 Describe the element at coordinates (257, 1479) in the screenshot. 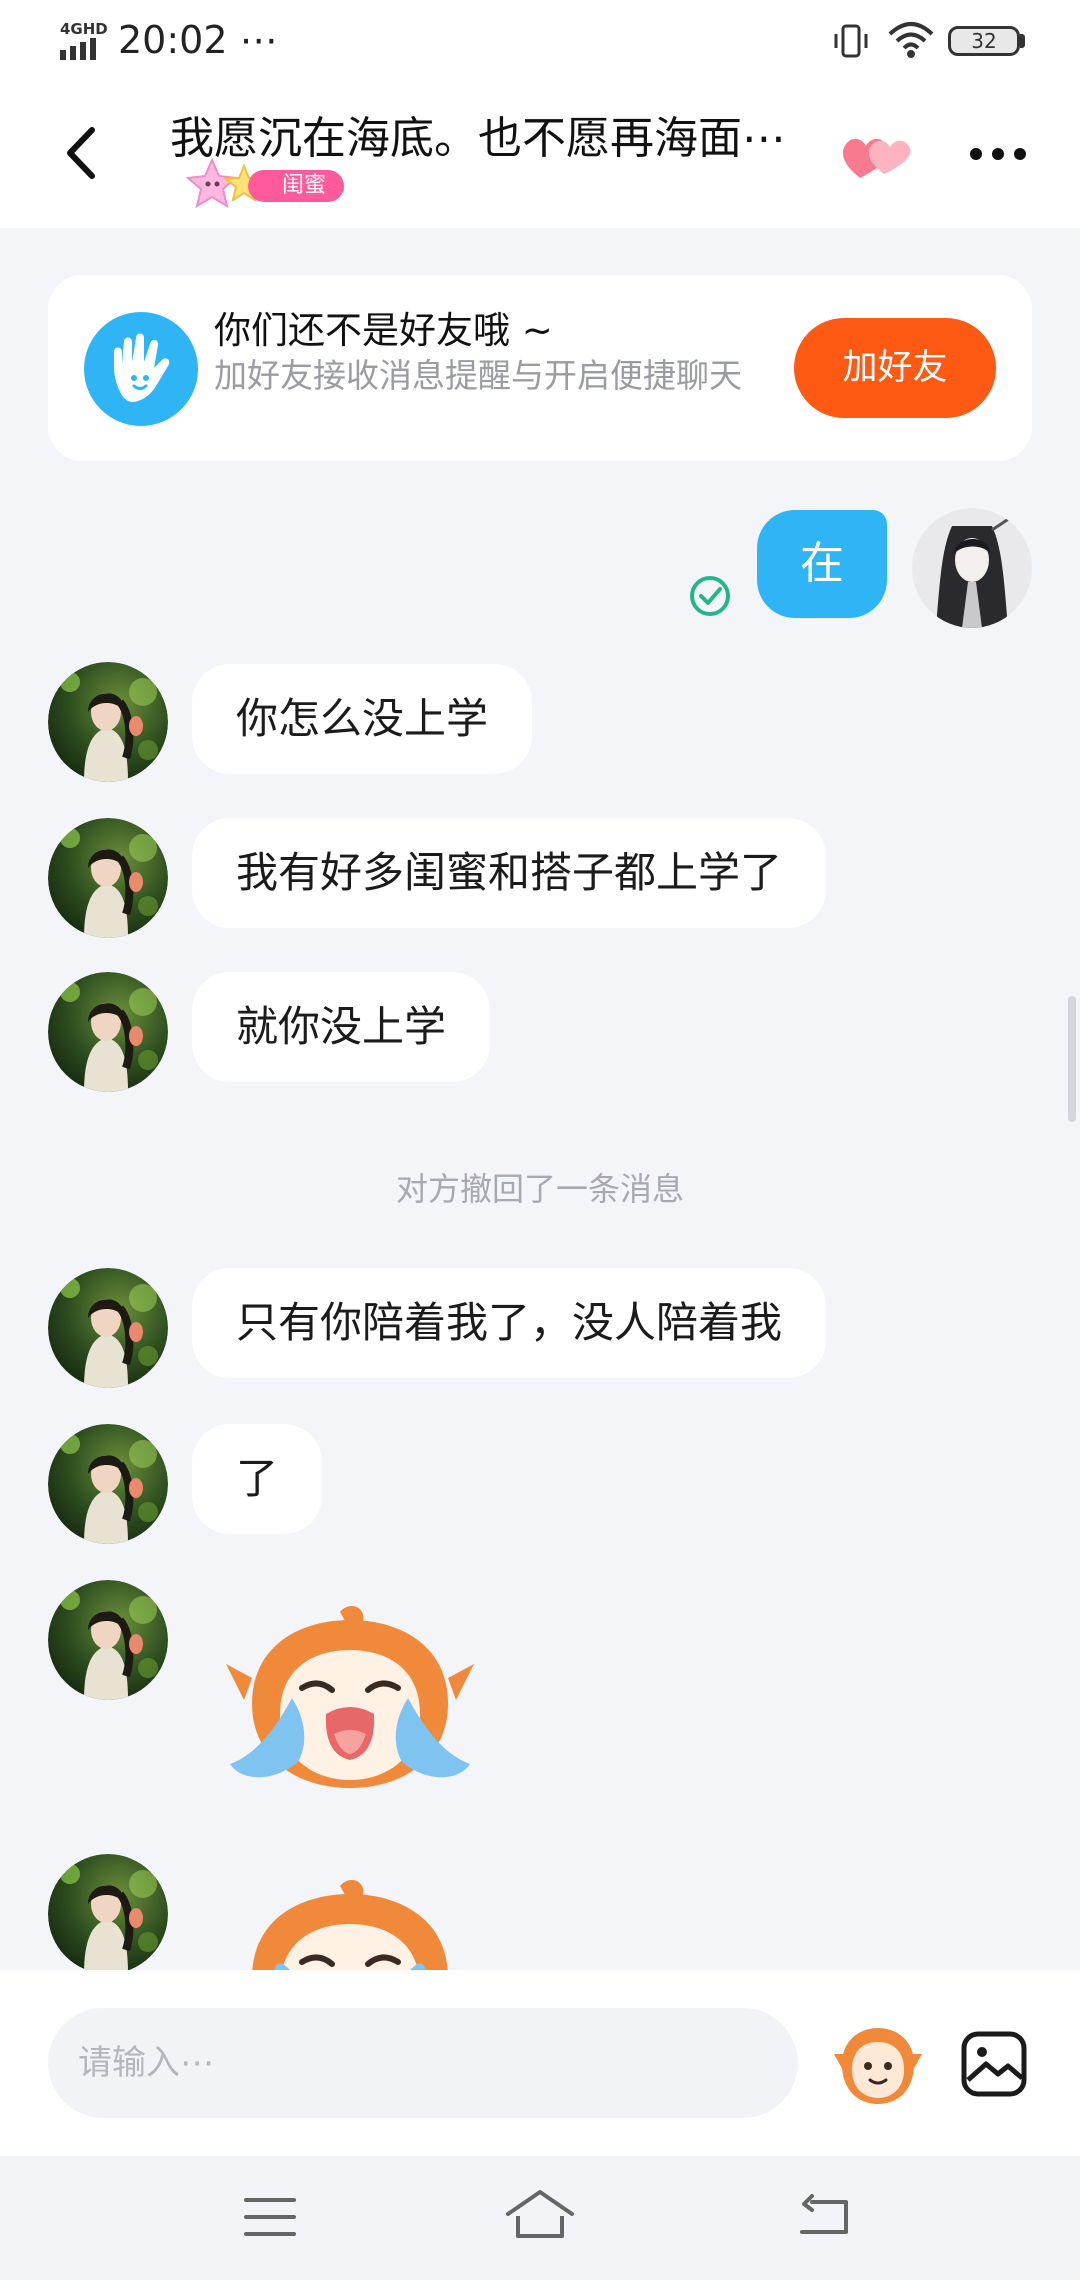

I see `incoming-bubble: 了` at that location.